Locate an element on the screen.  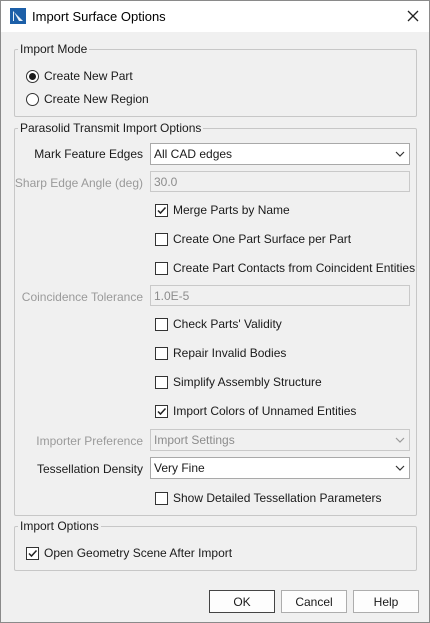
window-title: Import Surface Options is located at coordinates (99, 16).